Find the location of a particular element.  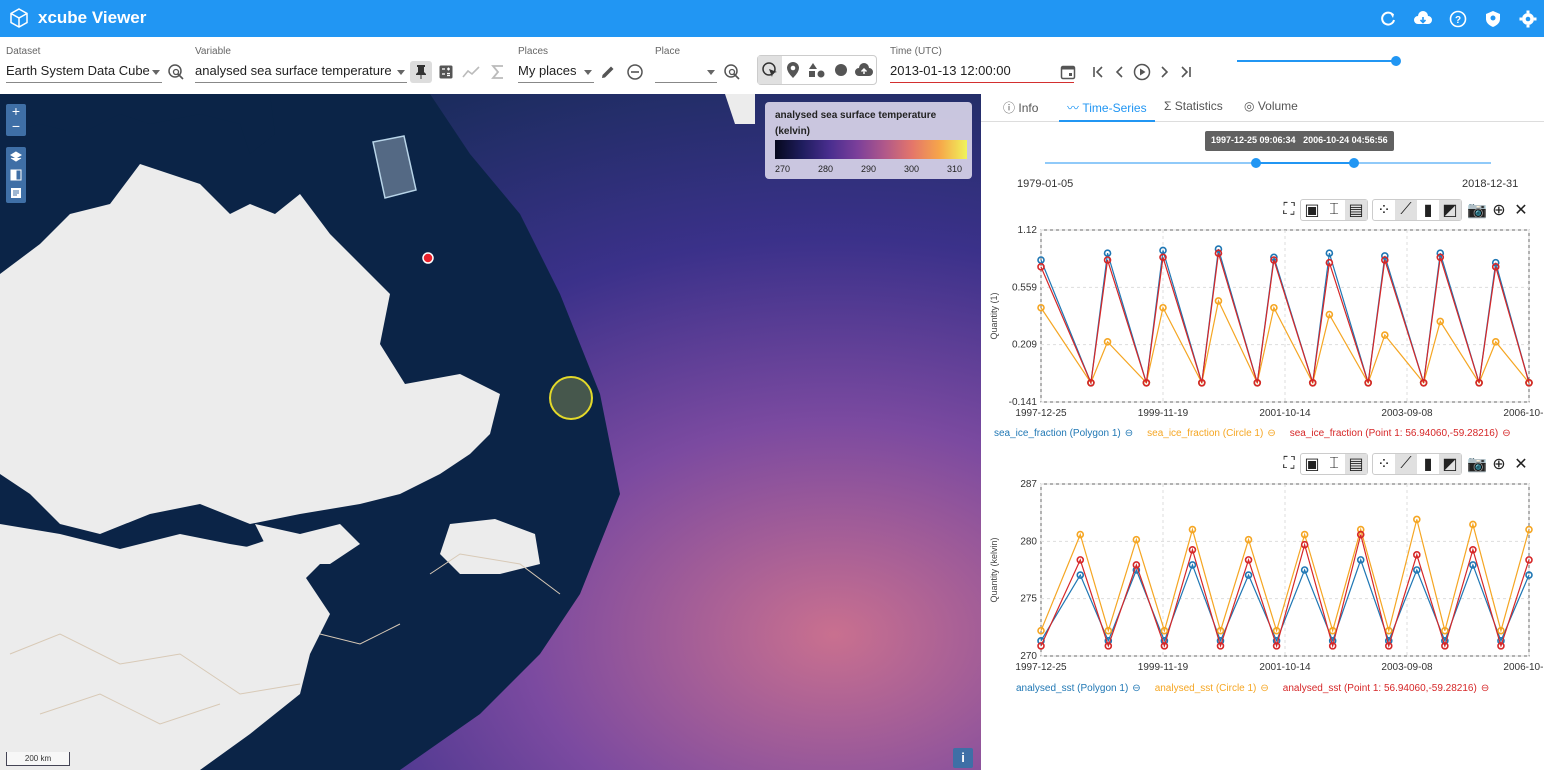

cloud-download-icon is located at coordinates (1422, 18).